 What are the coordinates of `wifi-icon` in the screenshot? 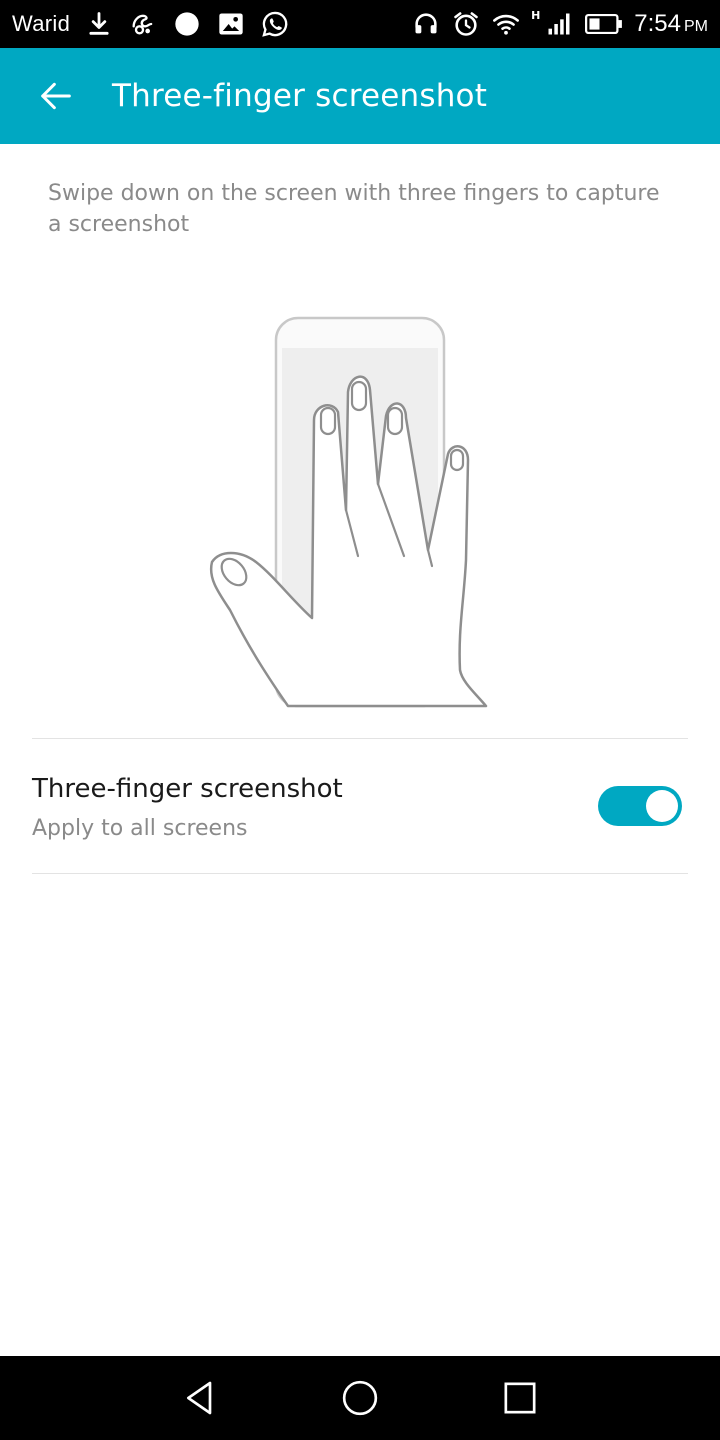 It's located at (506, 24).